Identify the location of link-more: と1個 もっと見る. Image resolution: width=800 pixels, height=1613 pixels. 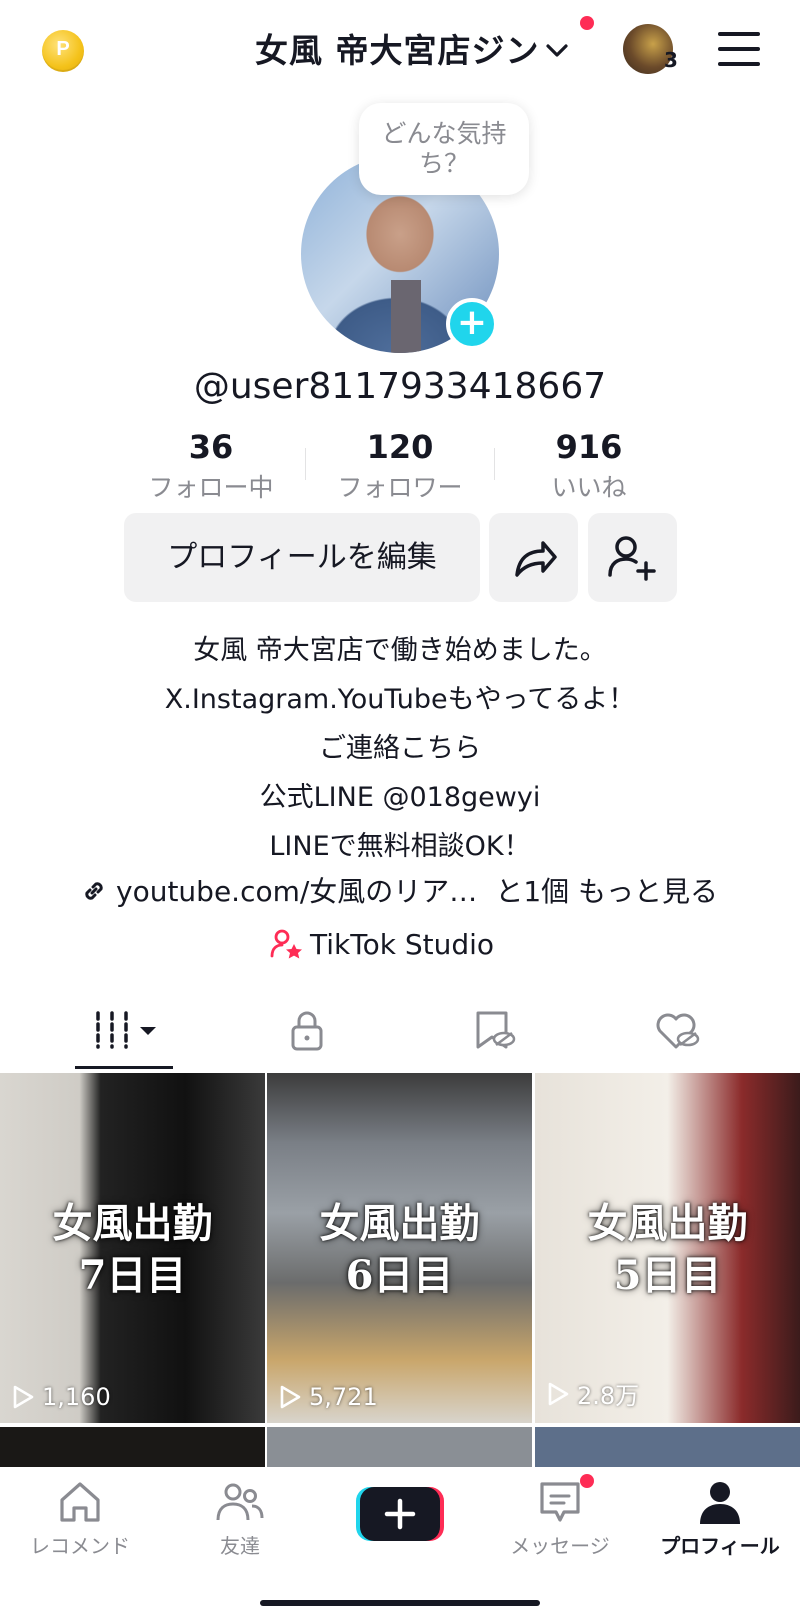
(606, 891).